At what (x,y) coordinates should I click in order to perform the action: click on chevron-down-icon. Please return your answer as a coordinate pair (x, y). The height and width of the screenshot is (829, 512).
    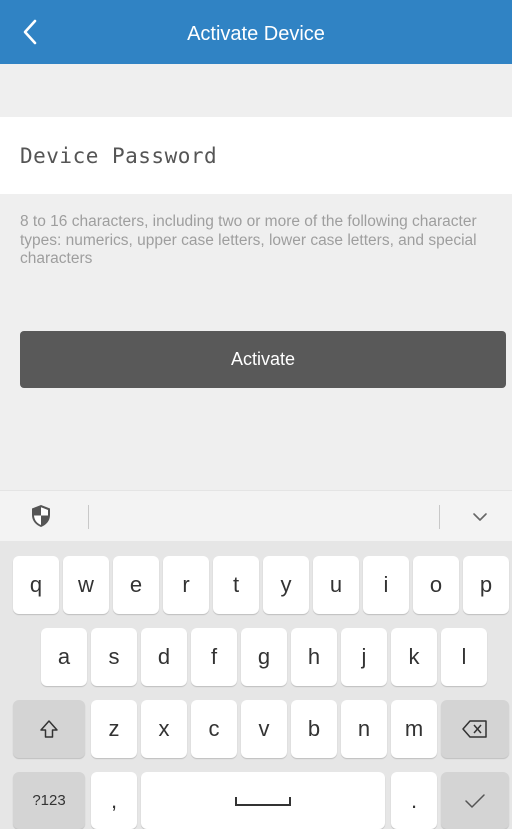
    Looking at the image, I should click on (480, 517).